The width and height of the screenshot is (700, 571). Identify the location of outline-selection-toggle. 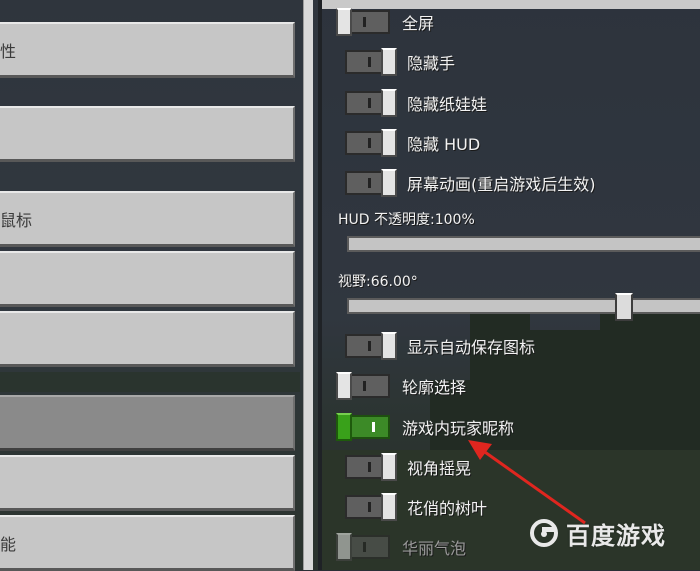
(363, 386).